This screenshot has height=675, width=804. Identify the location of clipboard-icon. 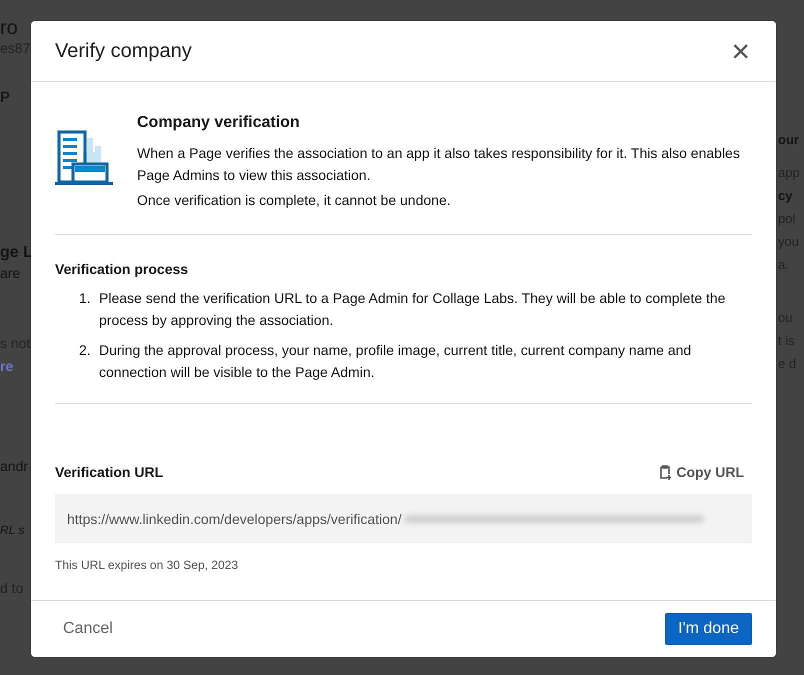
(665, 472).